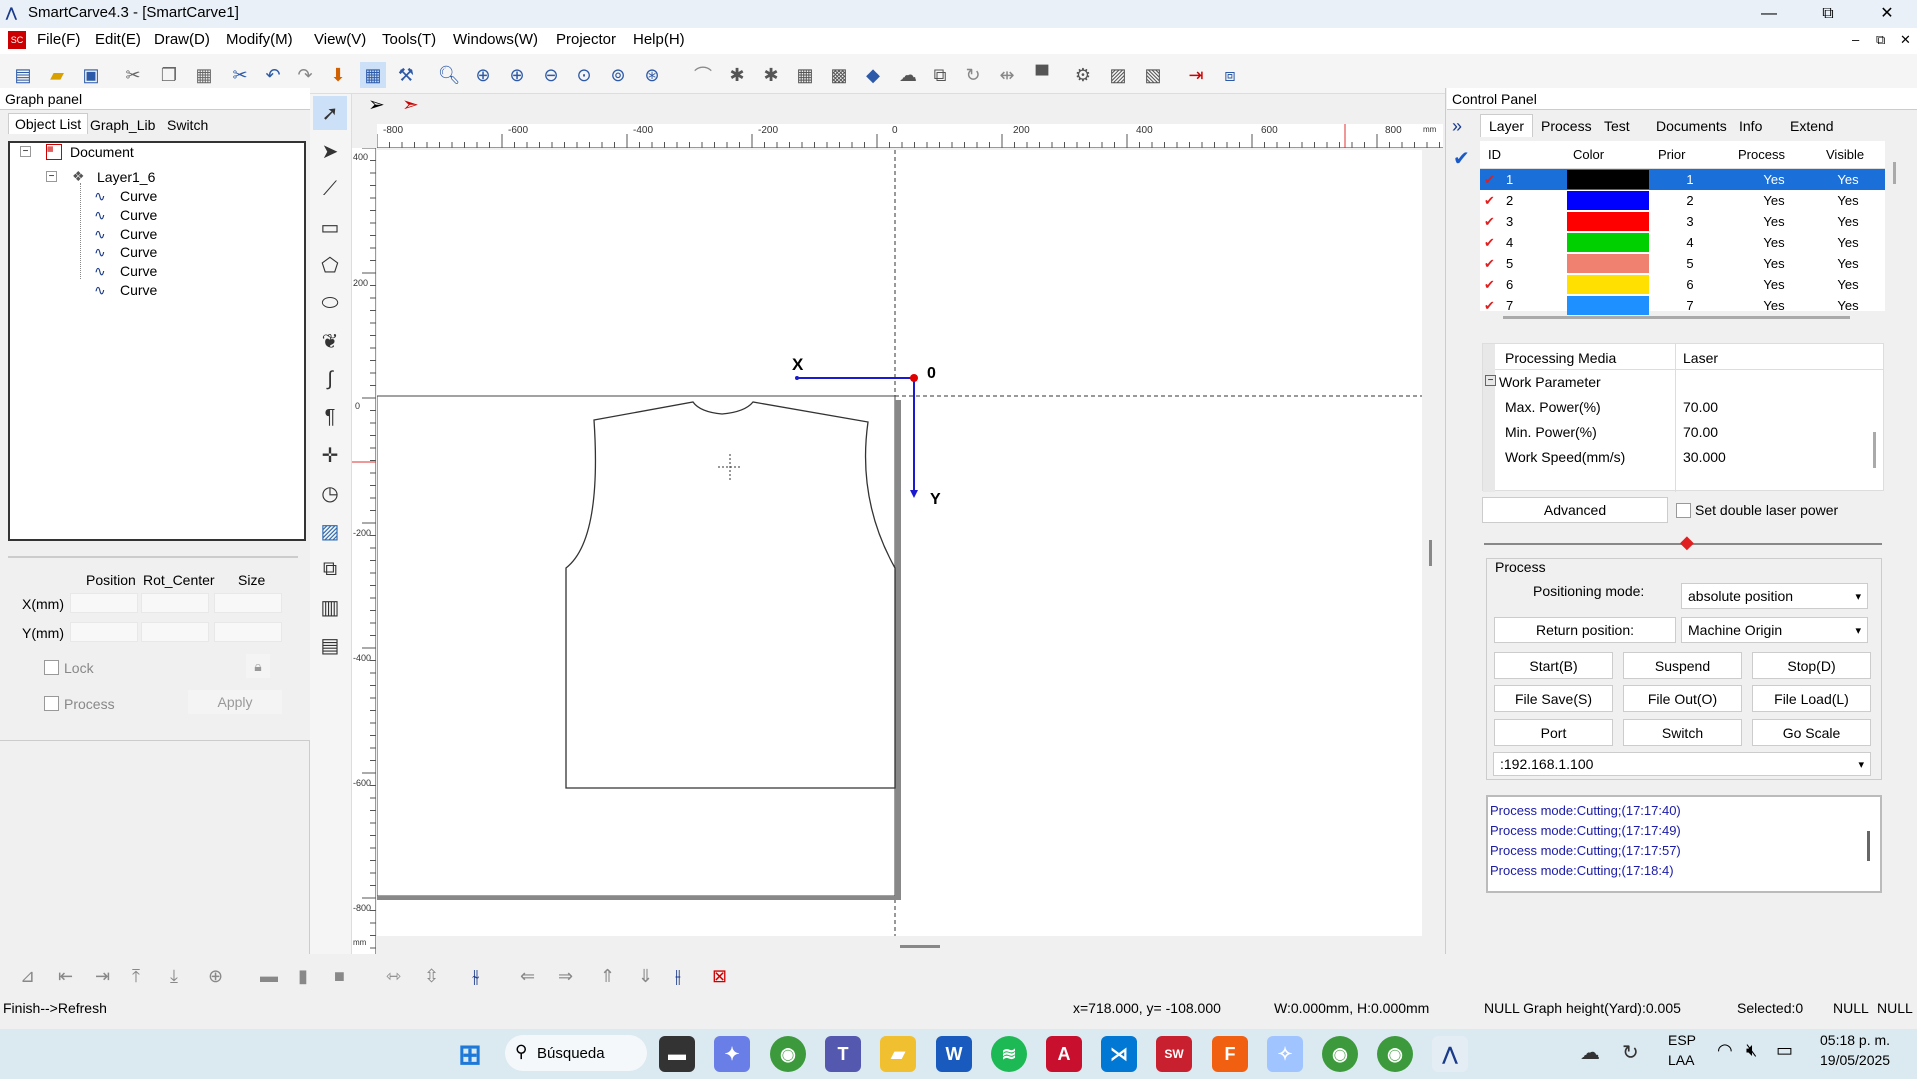 Image resolution: width=1917 pixels, height=1079 pixels. Describe the element at coordinates (1811, 665) in the screenshot. I see `stop-button: Stop(D)` at that location.